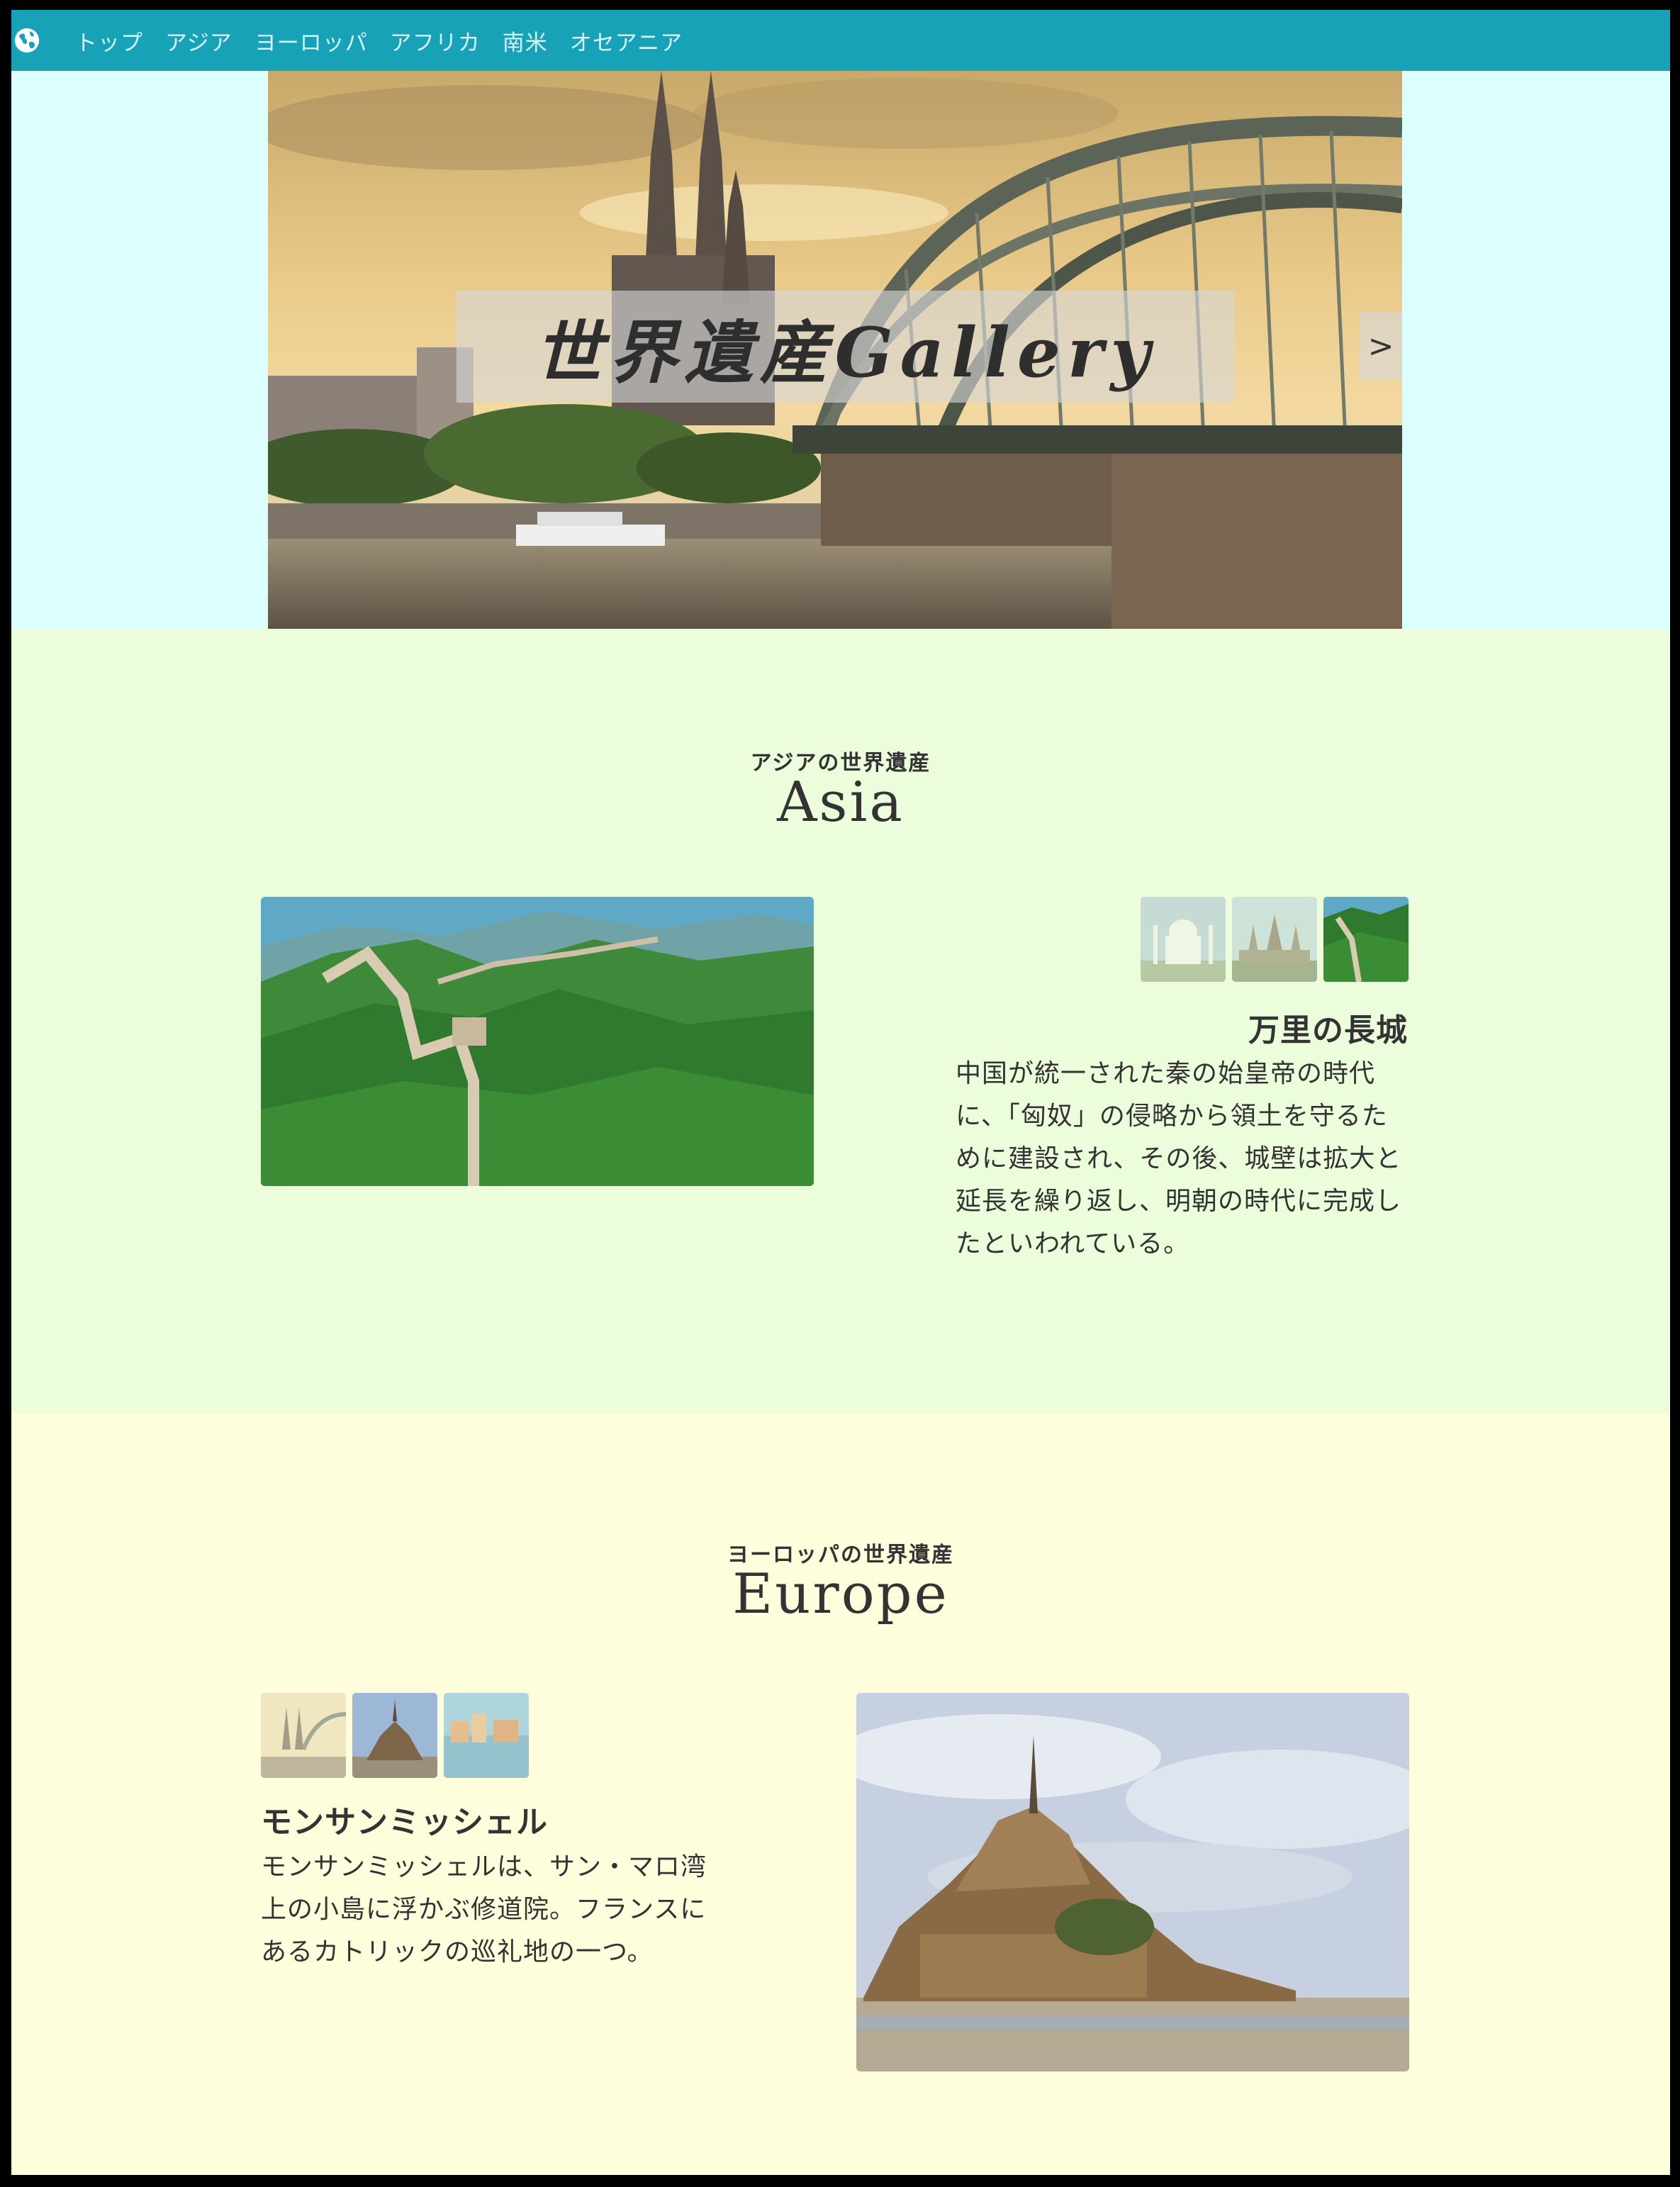  Describe the element at coordinates (1275, 939) in the screenshot. I see `thumb-angkor-wat` at that location.